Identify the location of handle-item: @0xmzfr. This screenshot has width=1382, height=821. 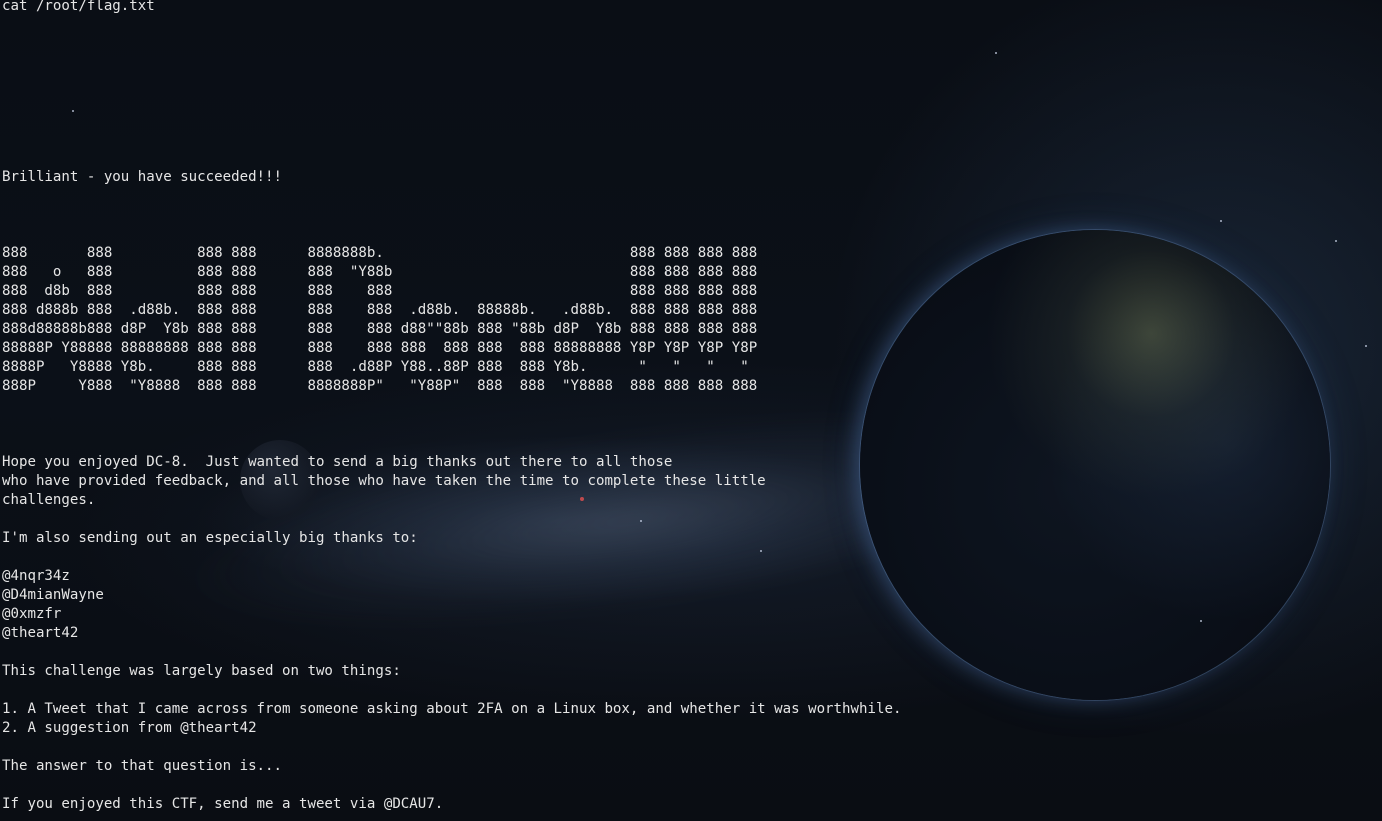
(32, 614).